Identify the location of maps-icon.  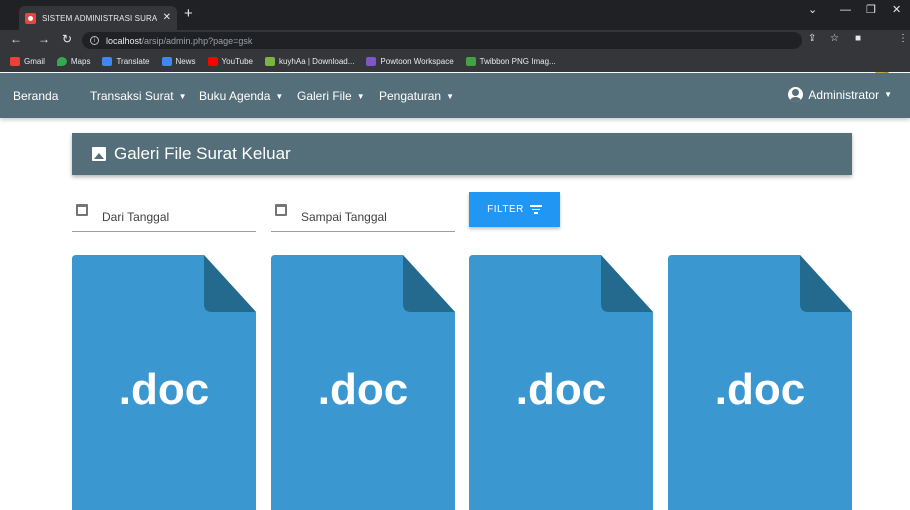
(61, 61).